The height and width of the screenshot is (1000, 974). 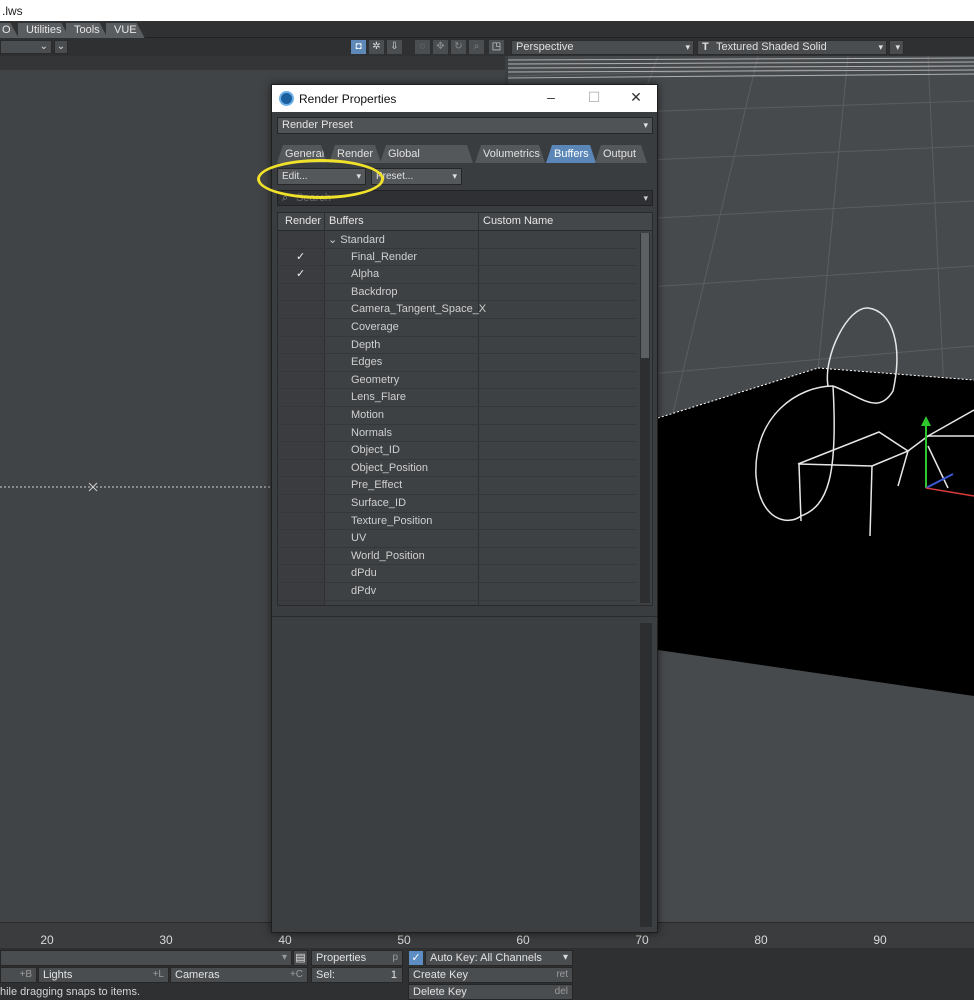 What do you see at coordinates (348, 99) in the screenshot?
I see `dialog-title: Render Properties` at bounding box center [348, 99].